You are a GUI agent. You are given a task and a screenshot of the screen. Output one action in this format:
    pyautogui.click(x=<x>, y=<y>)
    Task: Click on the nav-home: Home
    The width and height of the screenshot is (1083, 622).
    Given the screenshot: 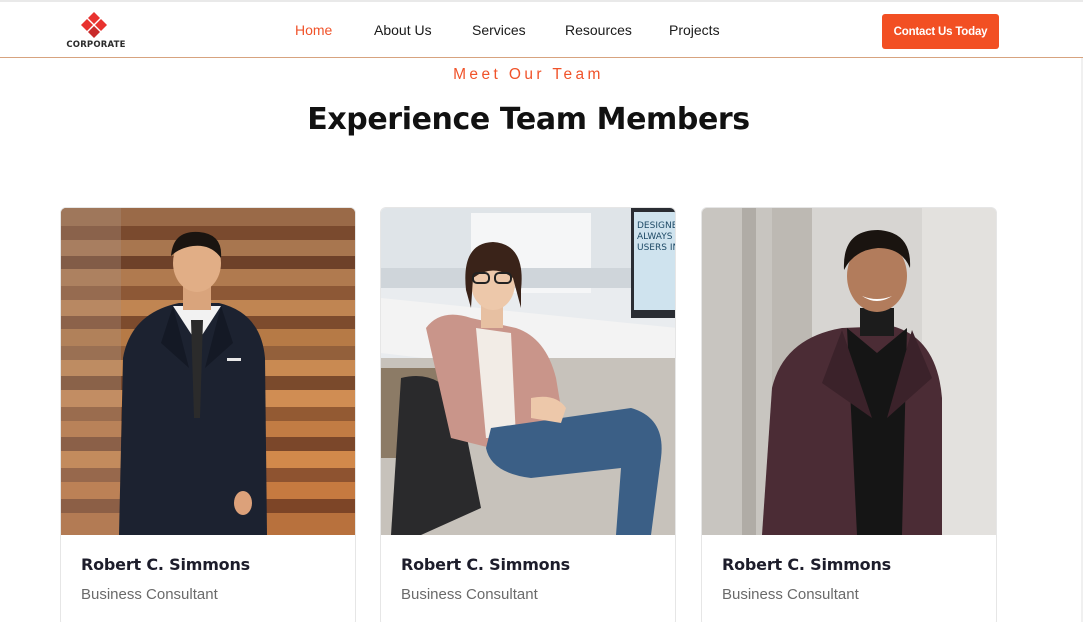 What is the action you would take?
    pyautogui.click(x=313, y=30)
    